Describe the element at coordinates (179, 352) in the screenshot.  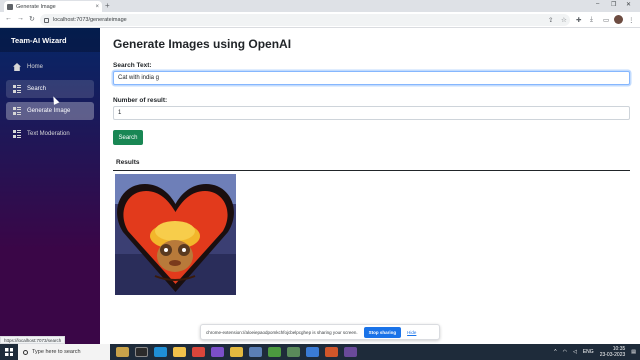
I see `file-explorer-icon` at that location.